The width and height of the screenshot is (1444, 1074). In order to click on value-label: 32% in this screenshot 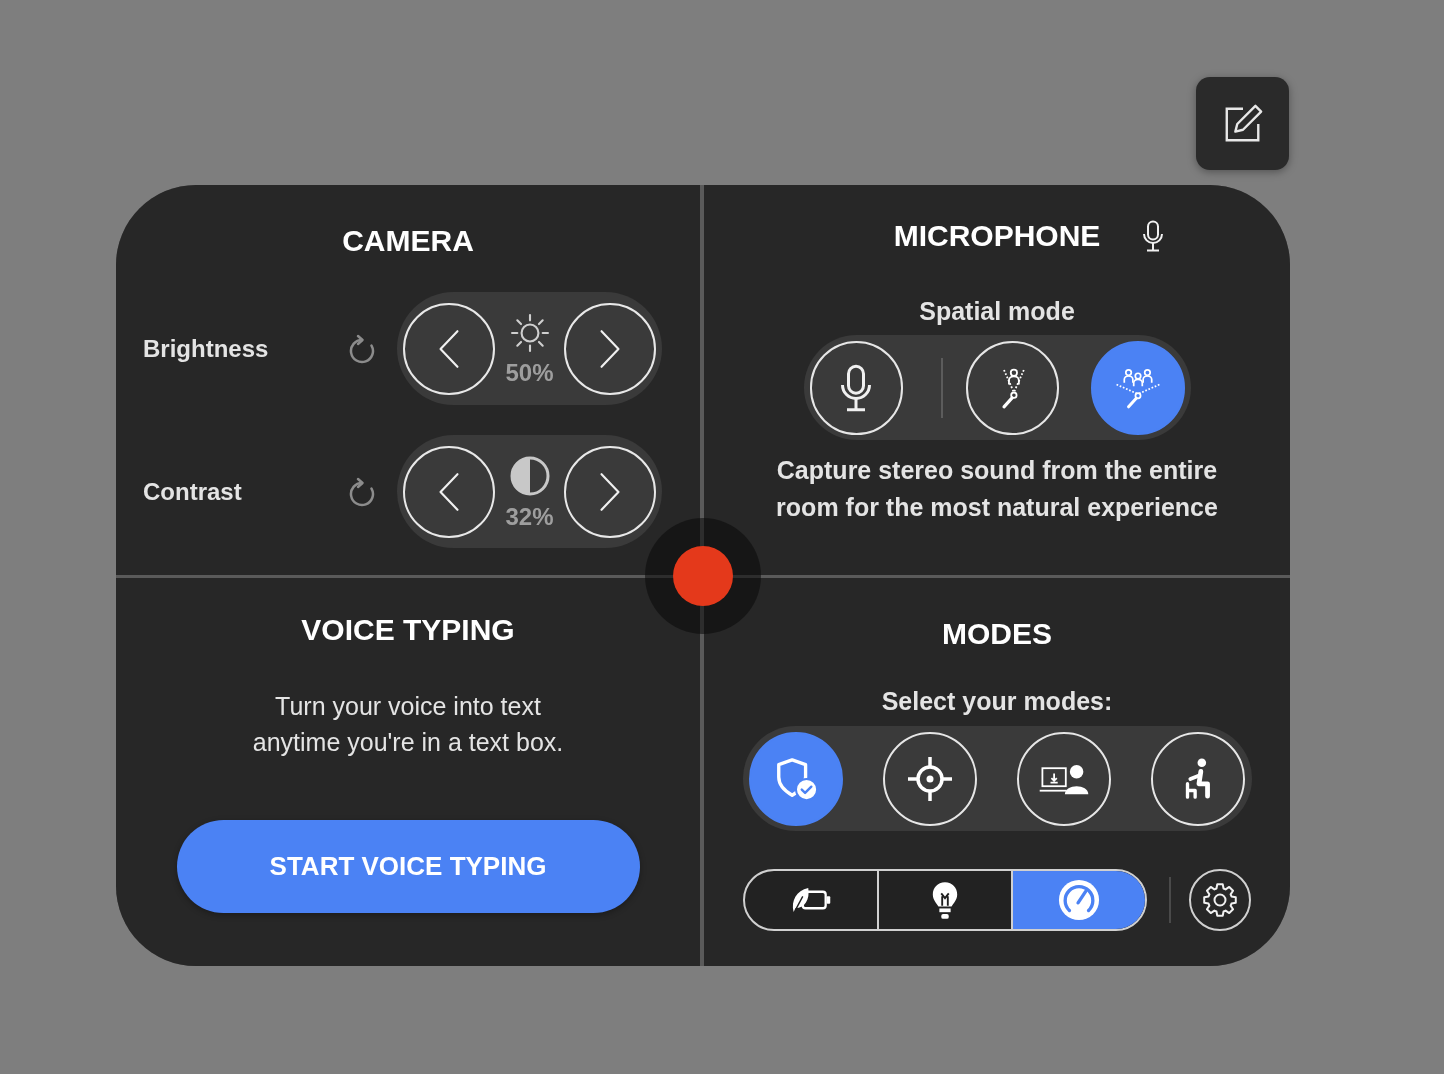, I will do `click(529, 516)`.